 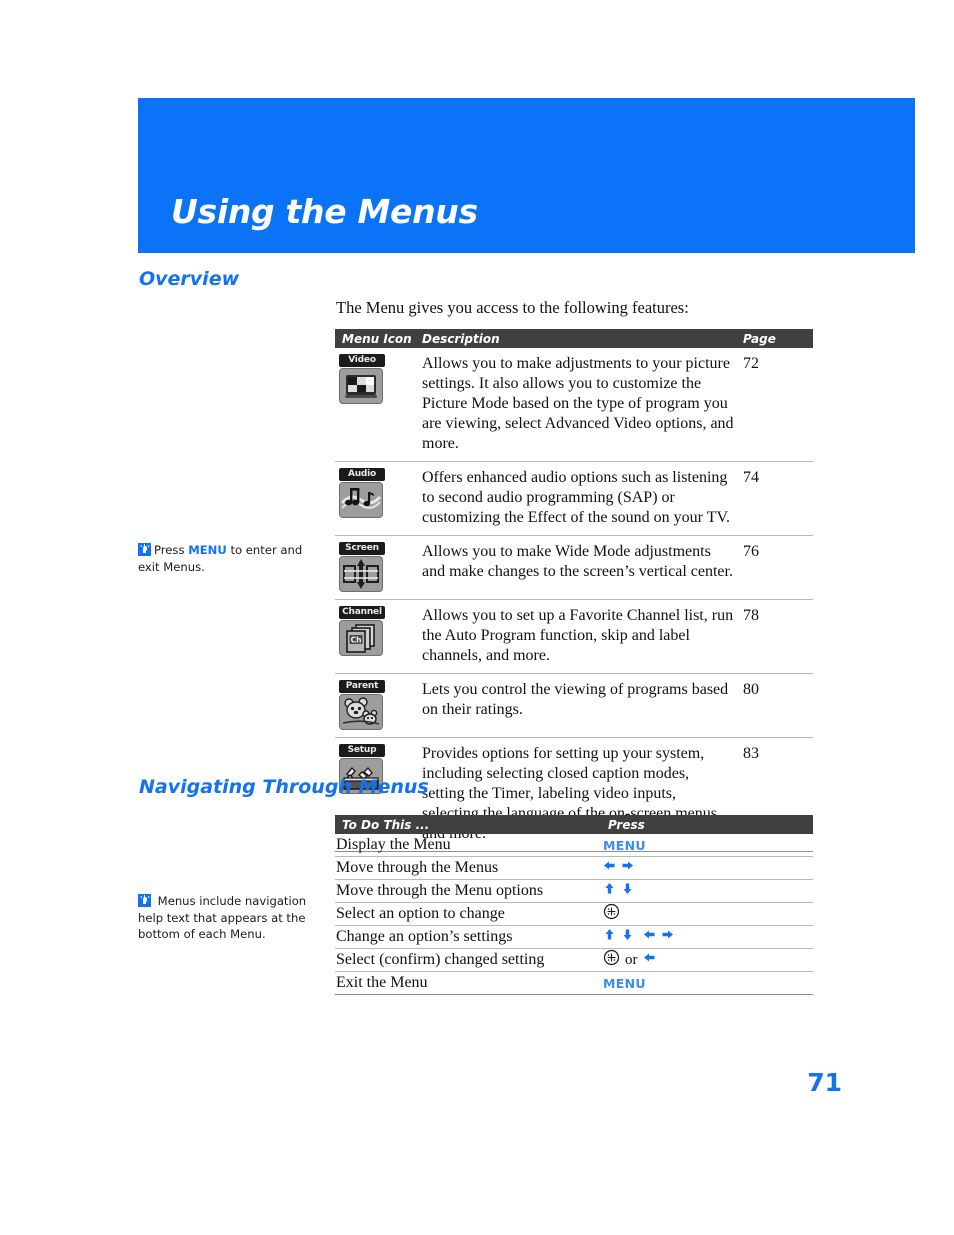 I want to click on overview-heading: Overview, so click(x=189, y=279).